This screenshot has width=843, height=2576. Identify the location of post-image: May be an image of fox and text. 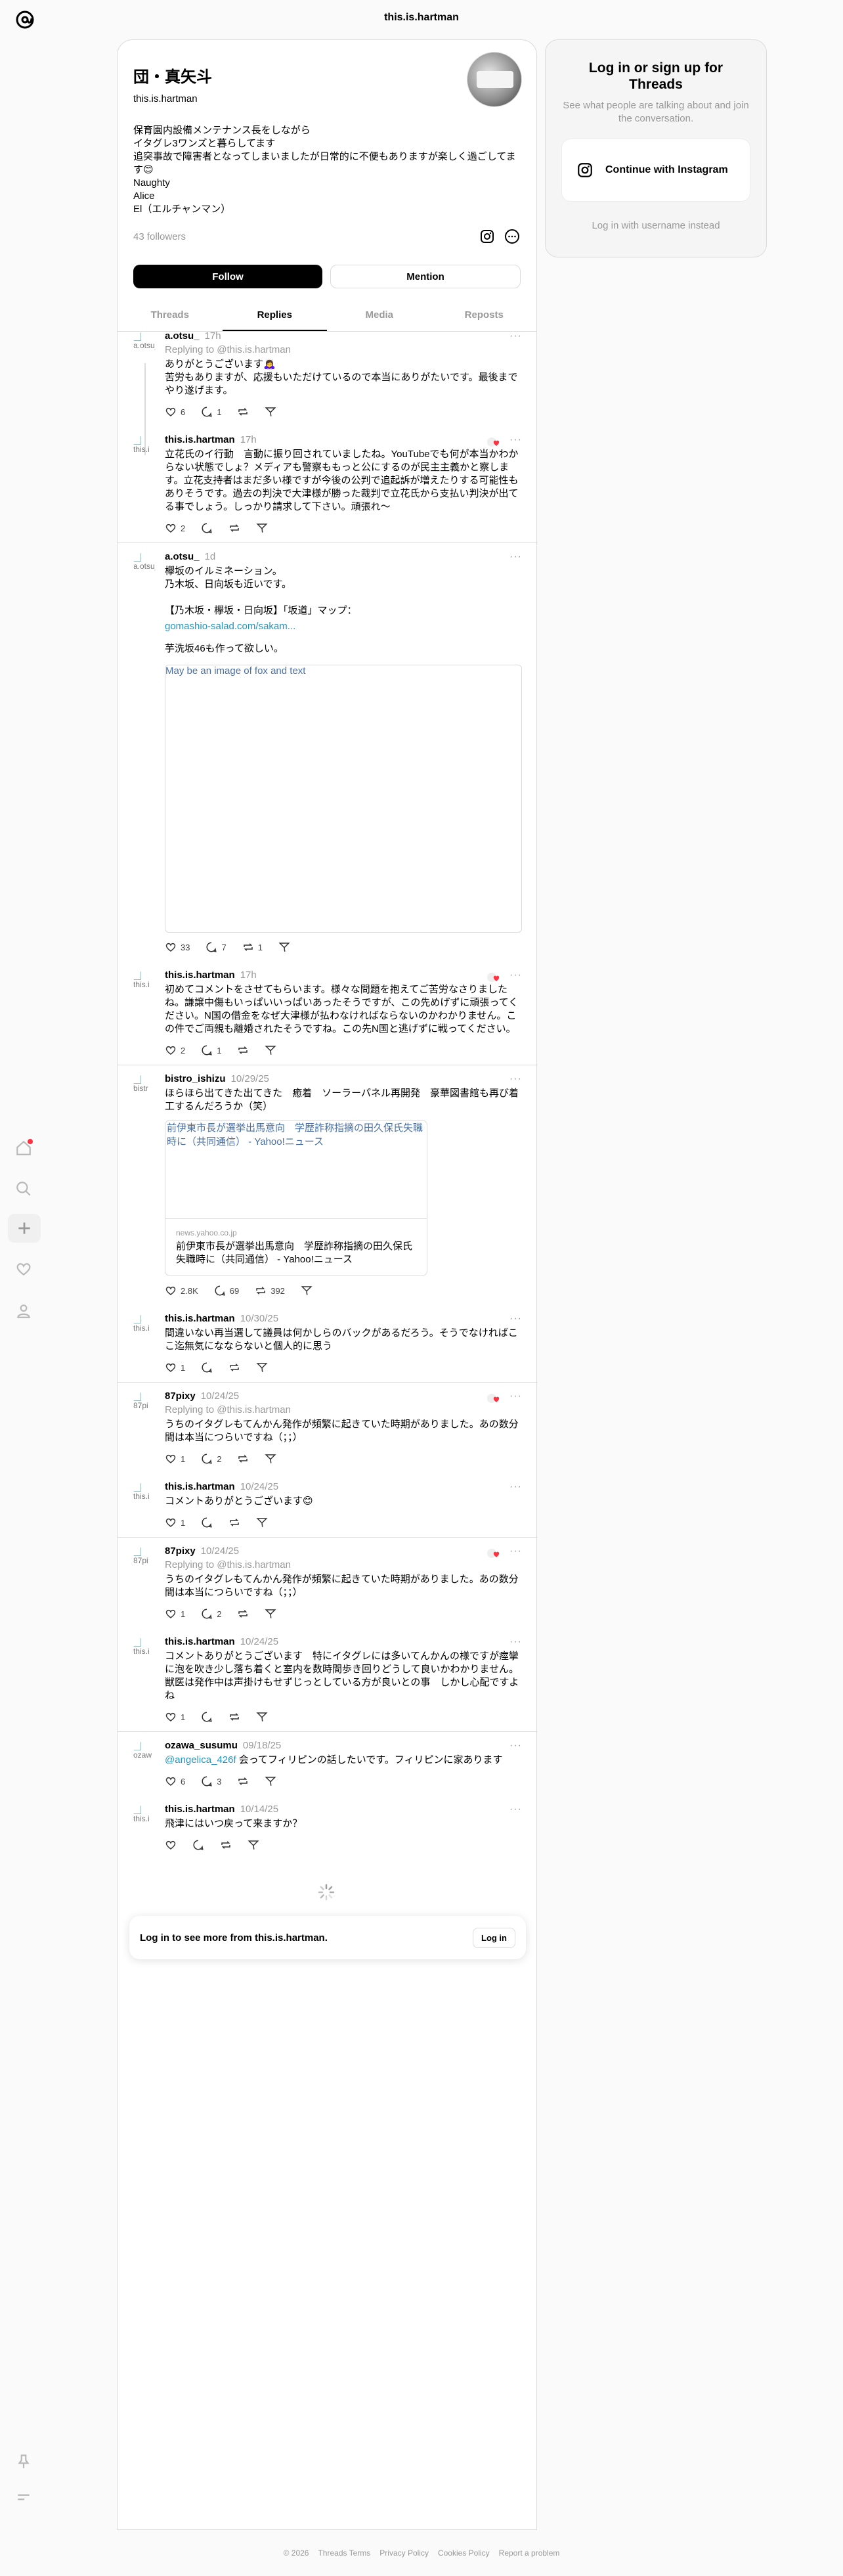
(343, 799).